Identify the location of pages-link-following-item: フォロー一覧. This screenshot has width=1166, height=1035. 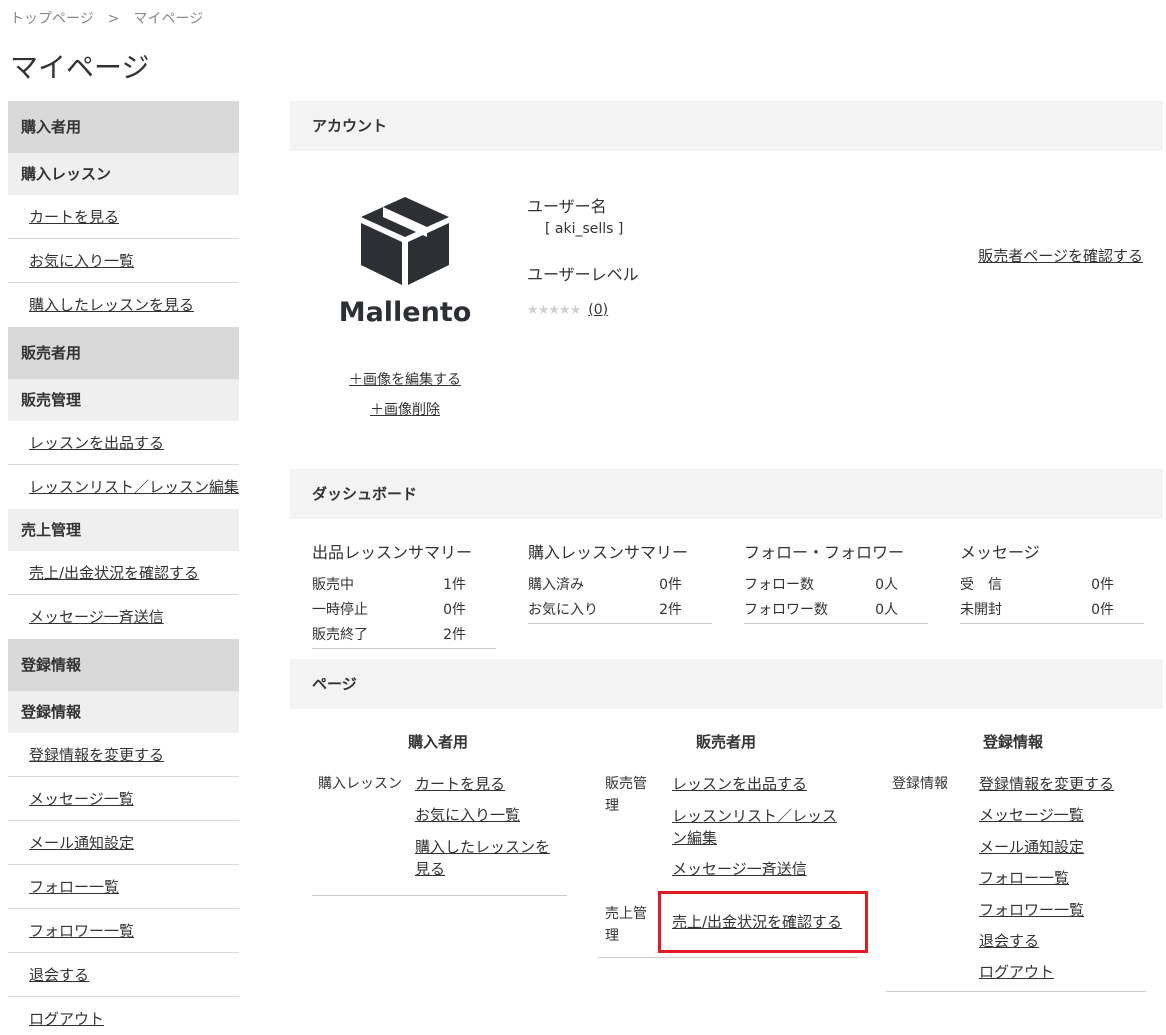
(1024, 878).